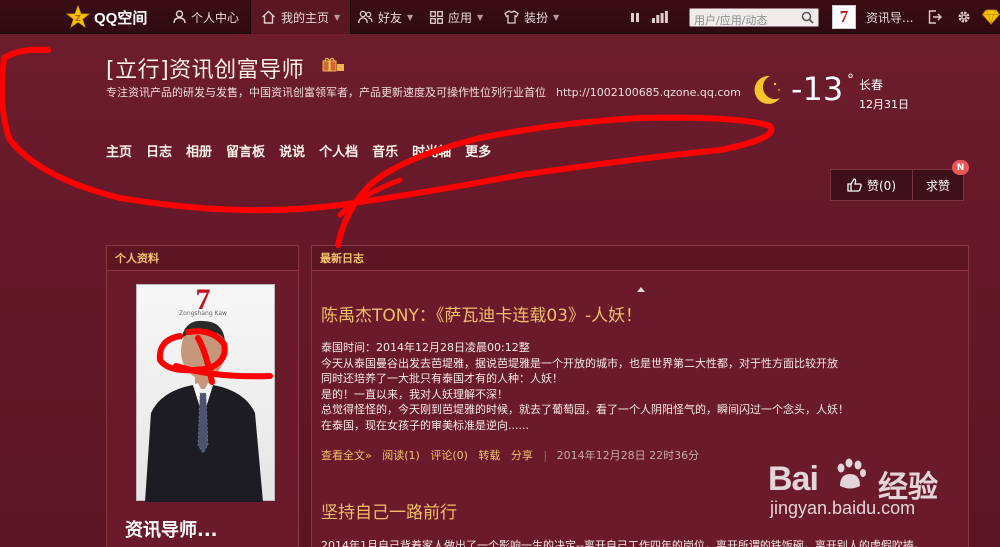 Image resolution: width=1000 pixels, height=547 pixels. What do you see at coordinates (245, 150) in the screenshot?
I see `subnav-guestbook: 留言板` at bounding box center [245, 150].